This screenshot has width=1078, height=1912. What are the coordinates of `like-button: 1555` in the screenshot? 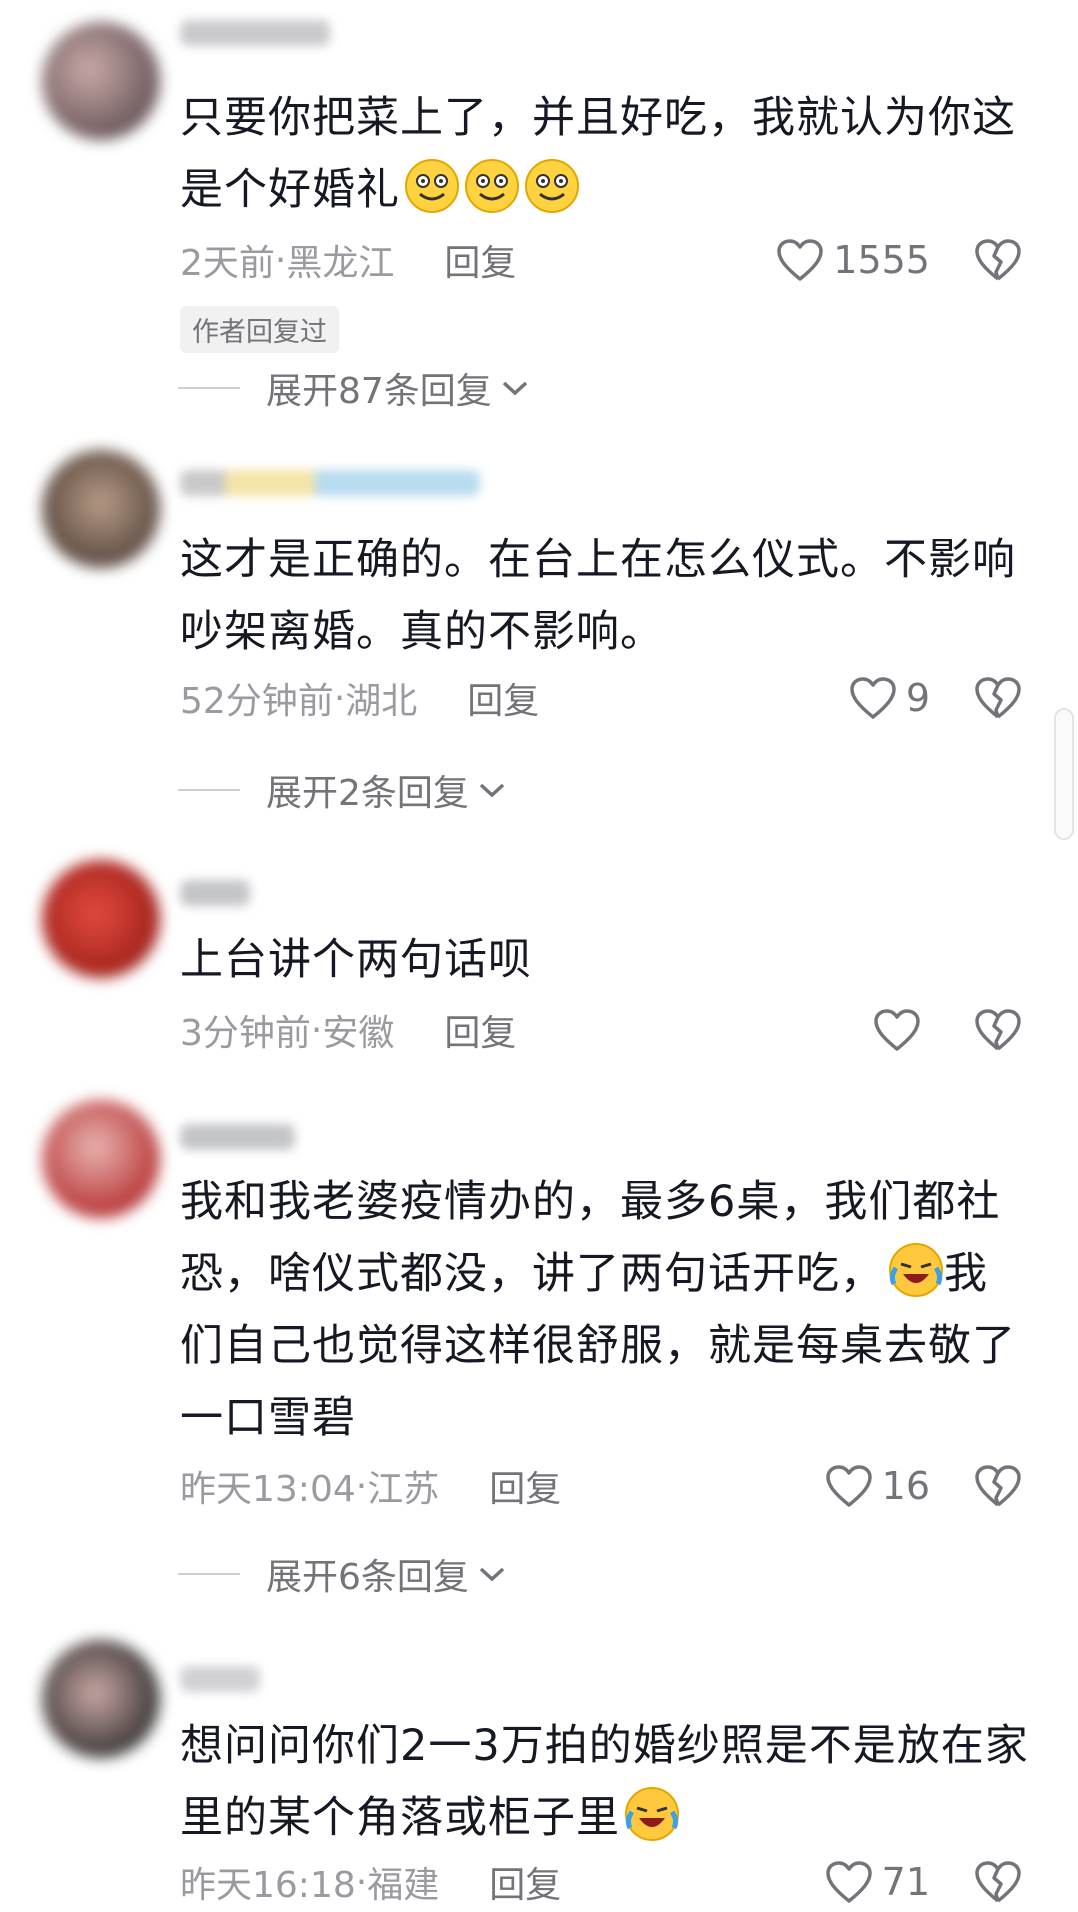 It's located at (852, 260).